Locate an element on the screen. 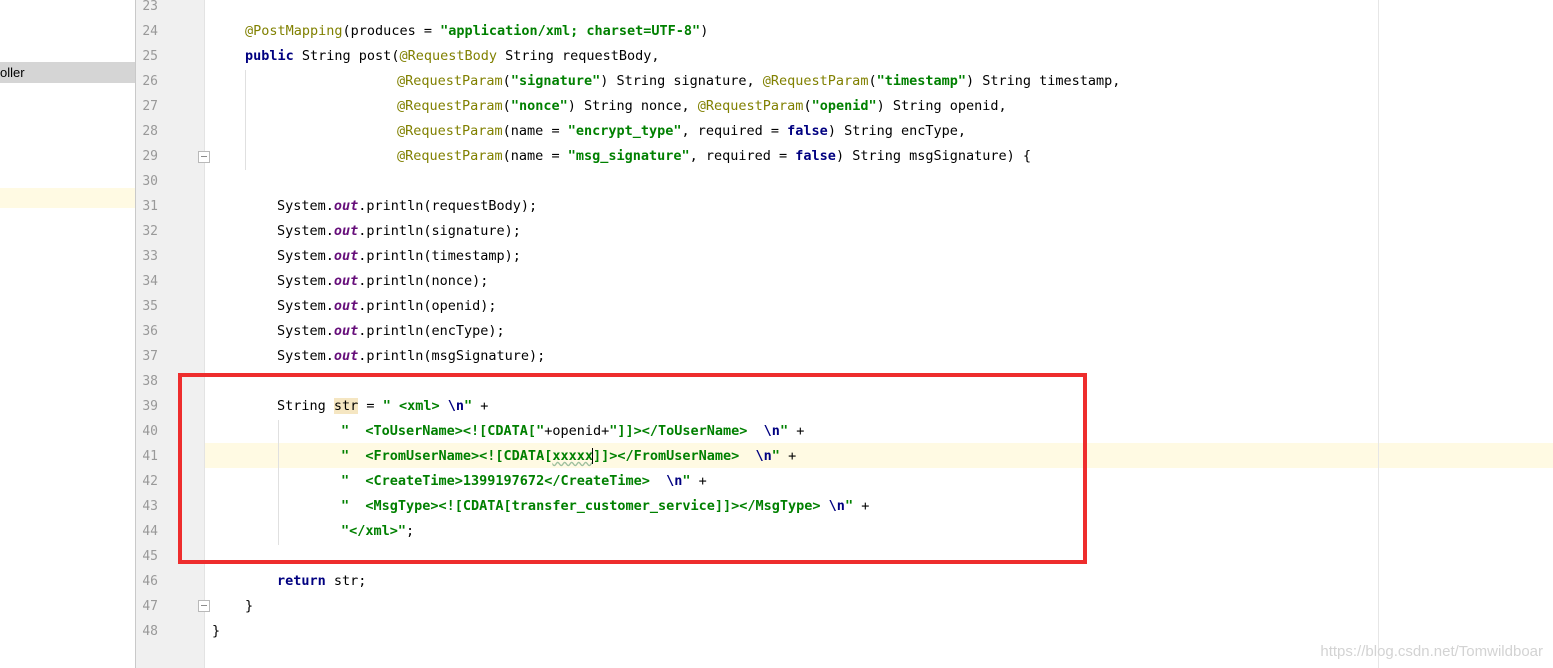  right-margin-guide is located at coordinates (1378, 334).